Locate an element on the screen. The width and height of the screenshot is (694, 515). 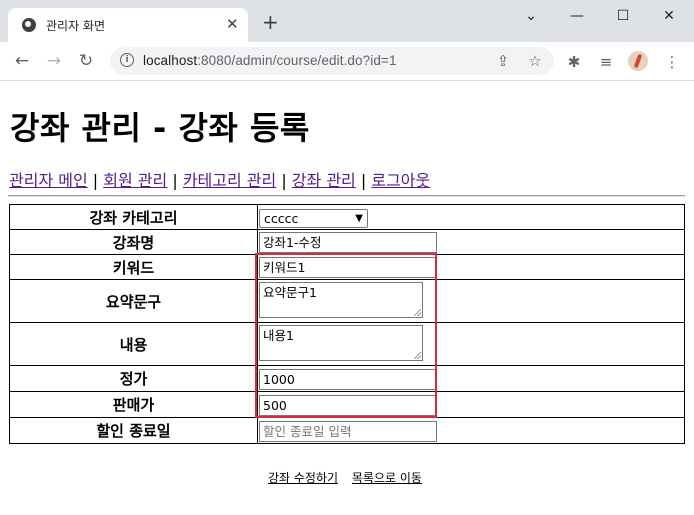
globe-icon is located at coordinates (29, 25).